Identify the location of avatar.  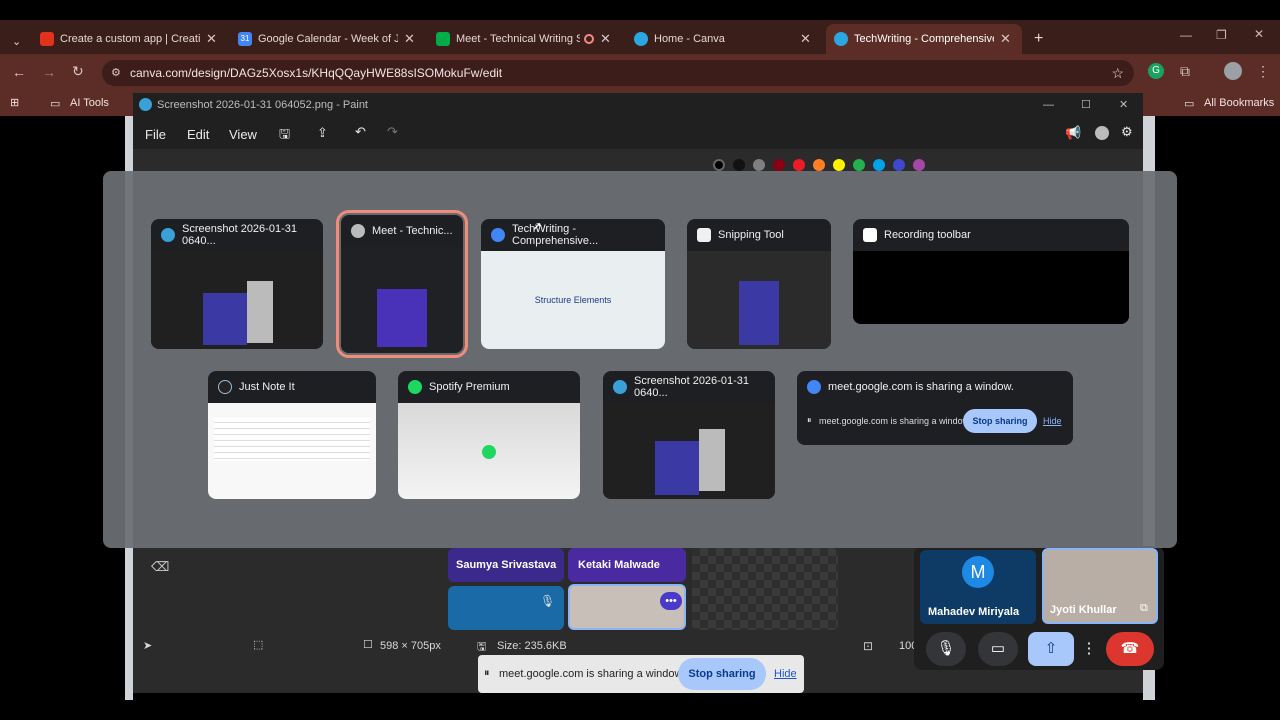
(1233, 71).